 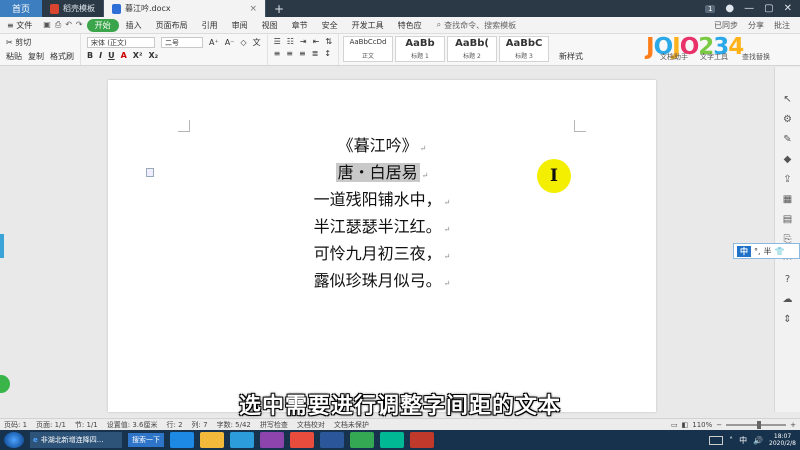 I want to click on ime-skin-icon: 👕, so click(x=780, y=251).